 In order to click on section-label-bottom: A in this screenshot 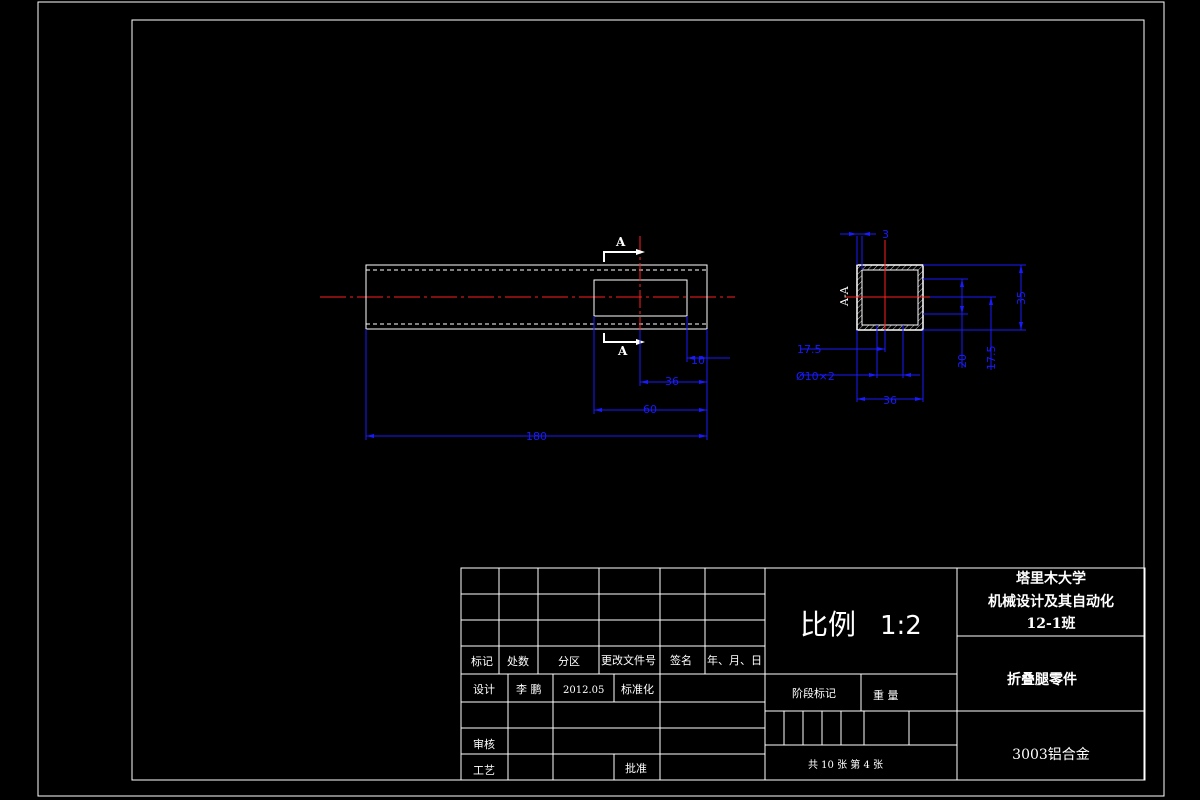, I will do `click(622, 351)`.